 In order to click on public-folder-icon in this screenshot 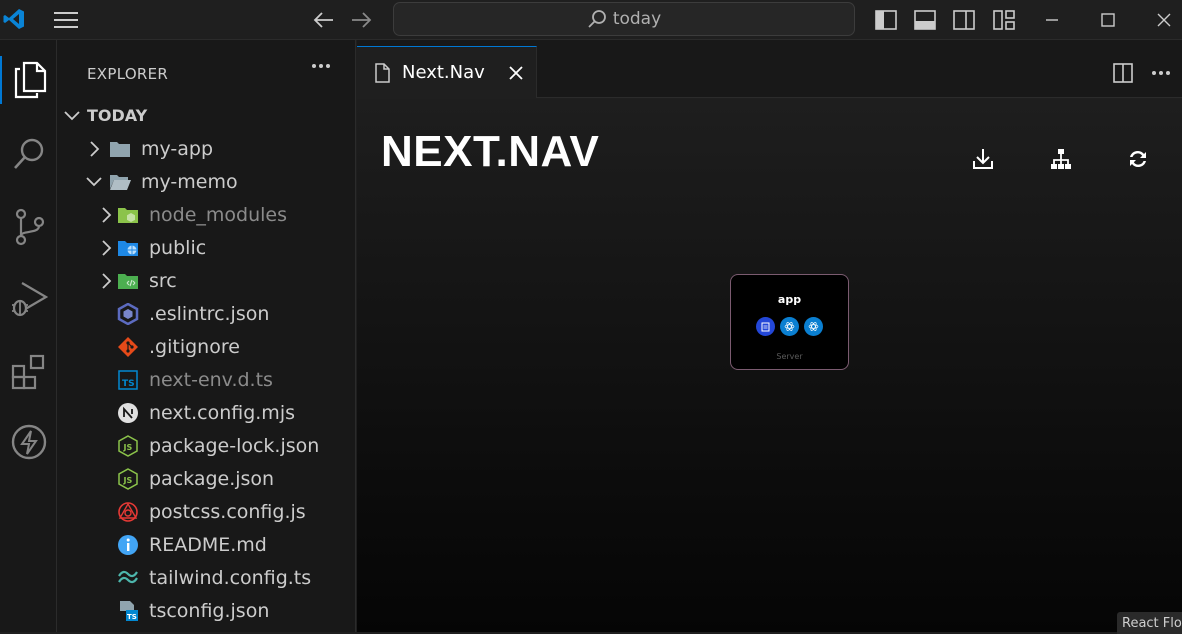, I will do `click(128, 248)`.